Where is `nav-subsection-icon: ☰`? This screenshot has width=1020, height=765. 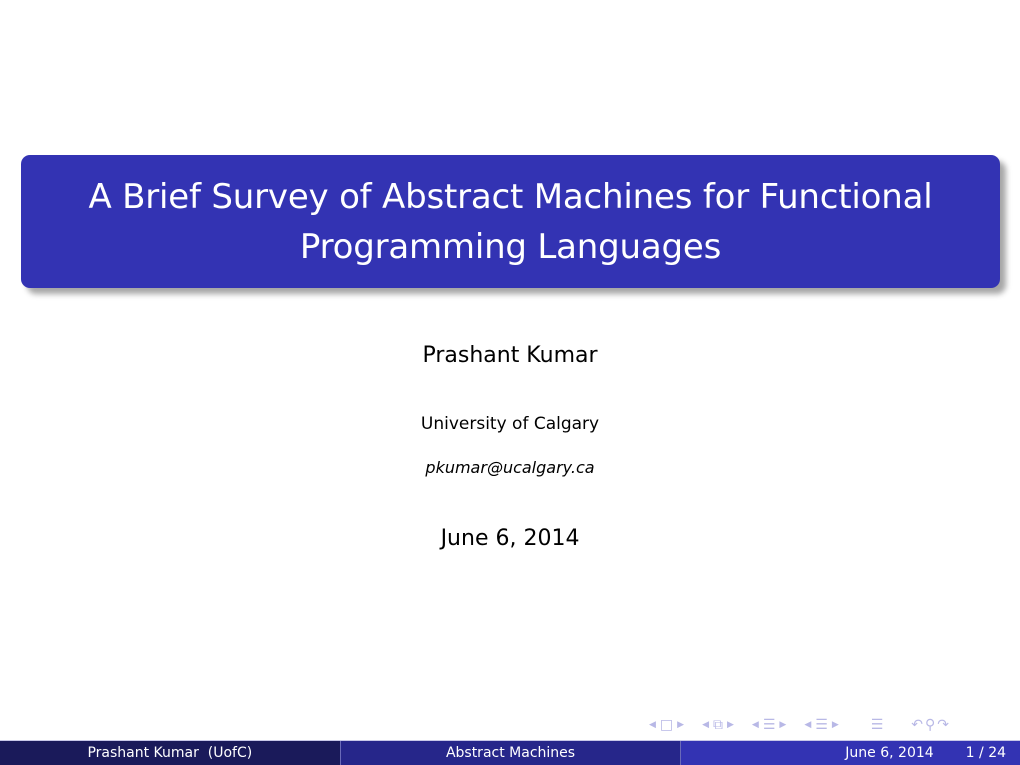
nav-subsection-icon: ☰ is located at coordinates (769, 725).